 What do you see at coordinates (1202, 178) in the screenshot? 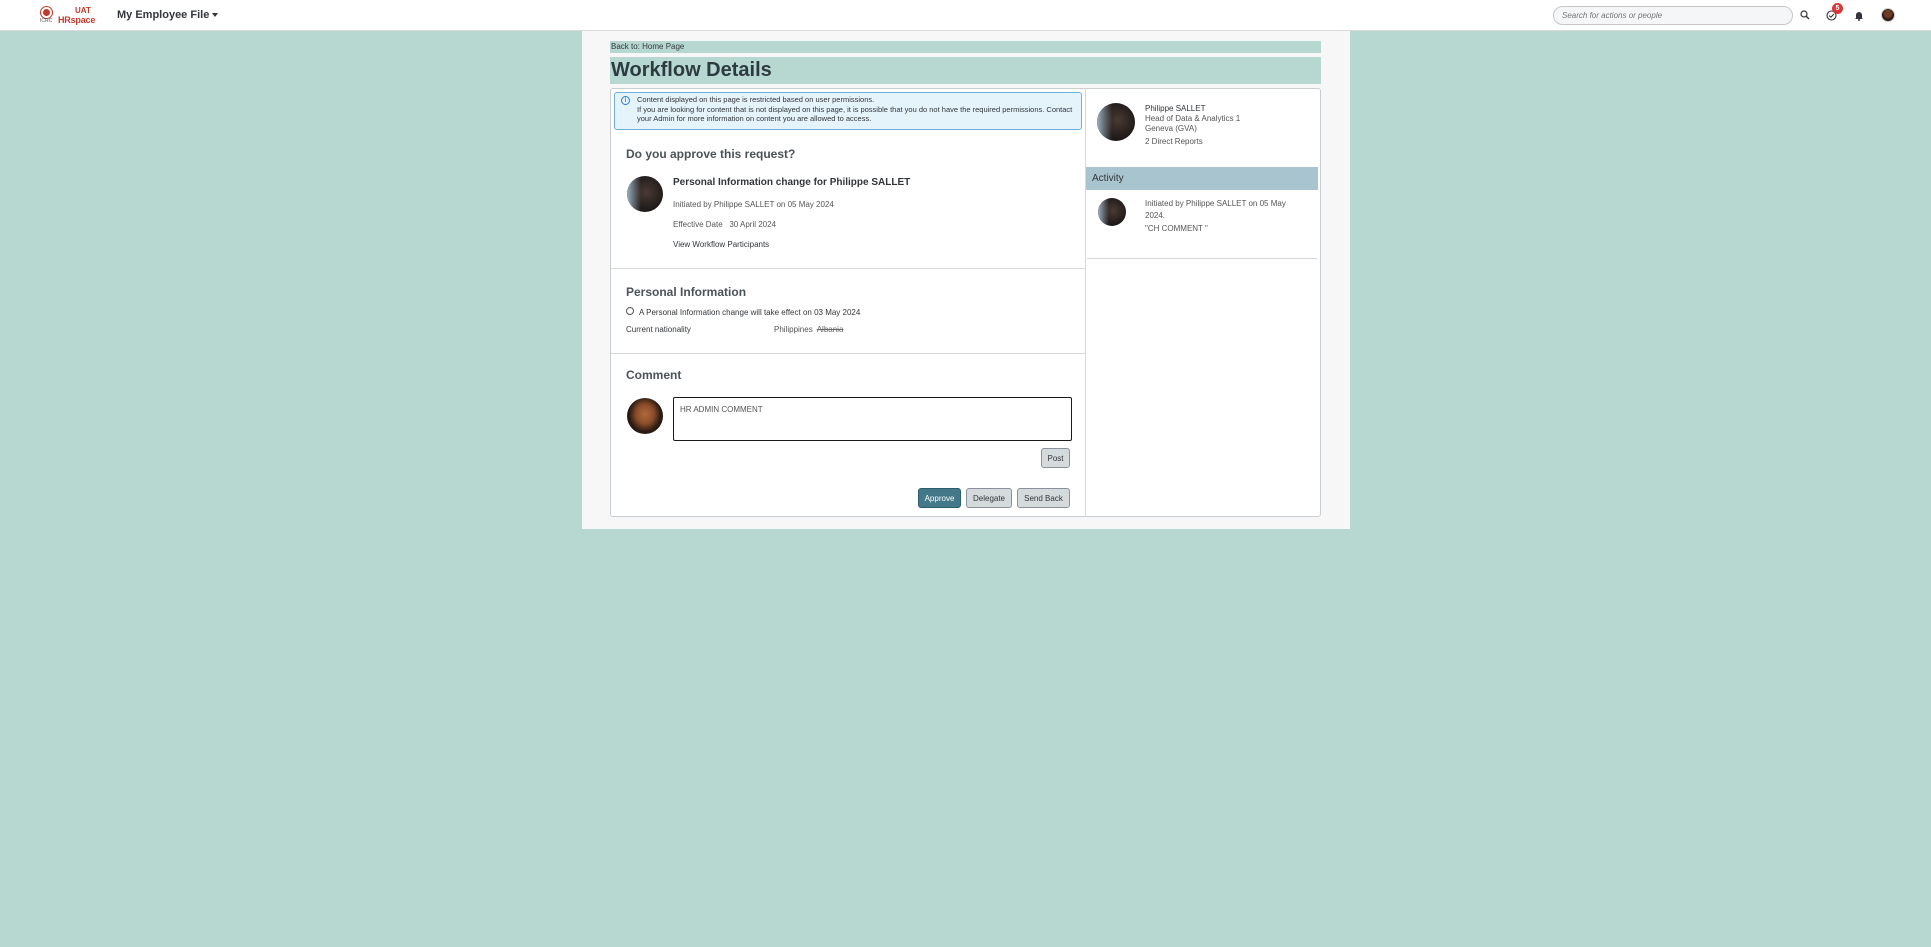
I see `activity-header: Activity` at bounding box center [1202, 178].